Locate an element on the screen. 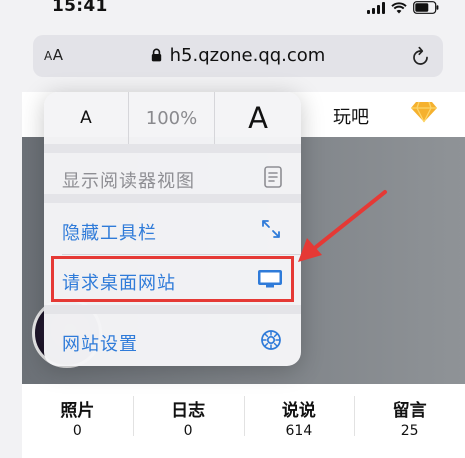 Image resolution: width=465 pixels, height=458 pixels. annotation-arrow-icon is located at coordinates (342, 226).